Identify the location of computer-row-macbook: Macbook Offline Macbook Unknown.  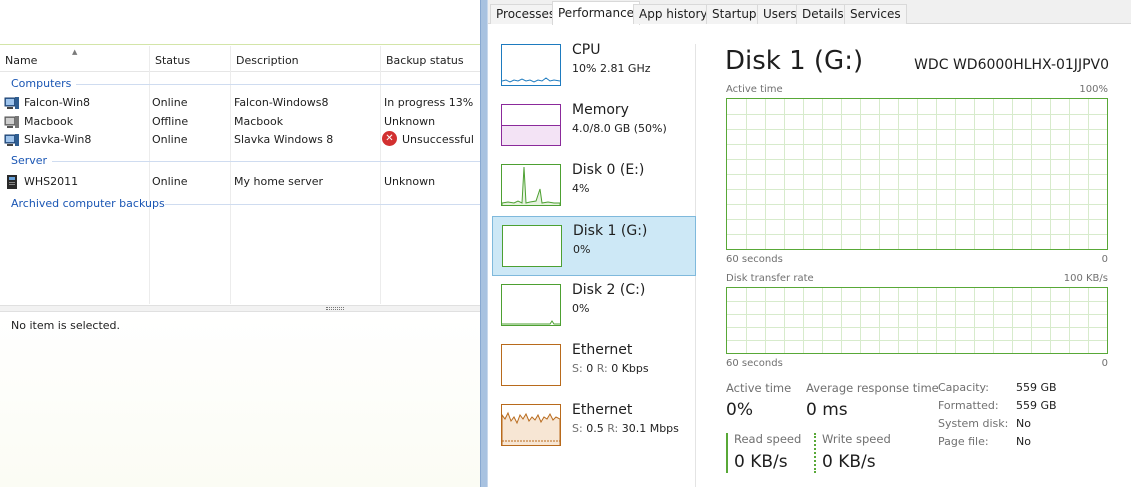
(240, 122).